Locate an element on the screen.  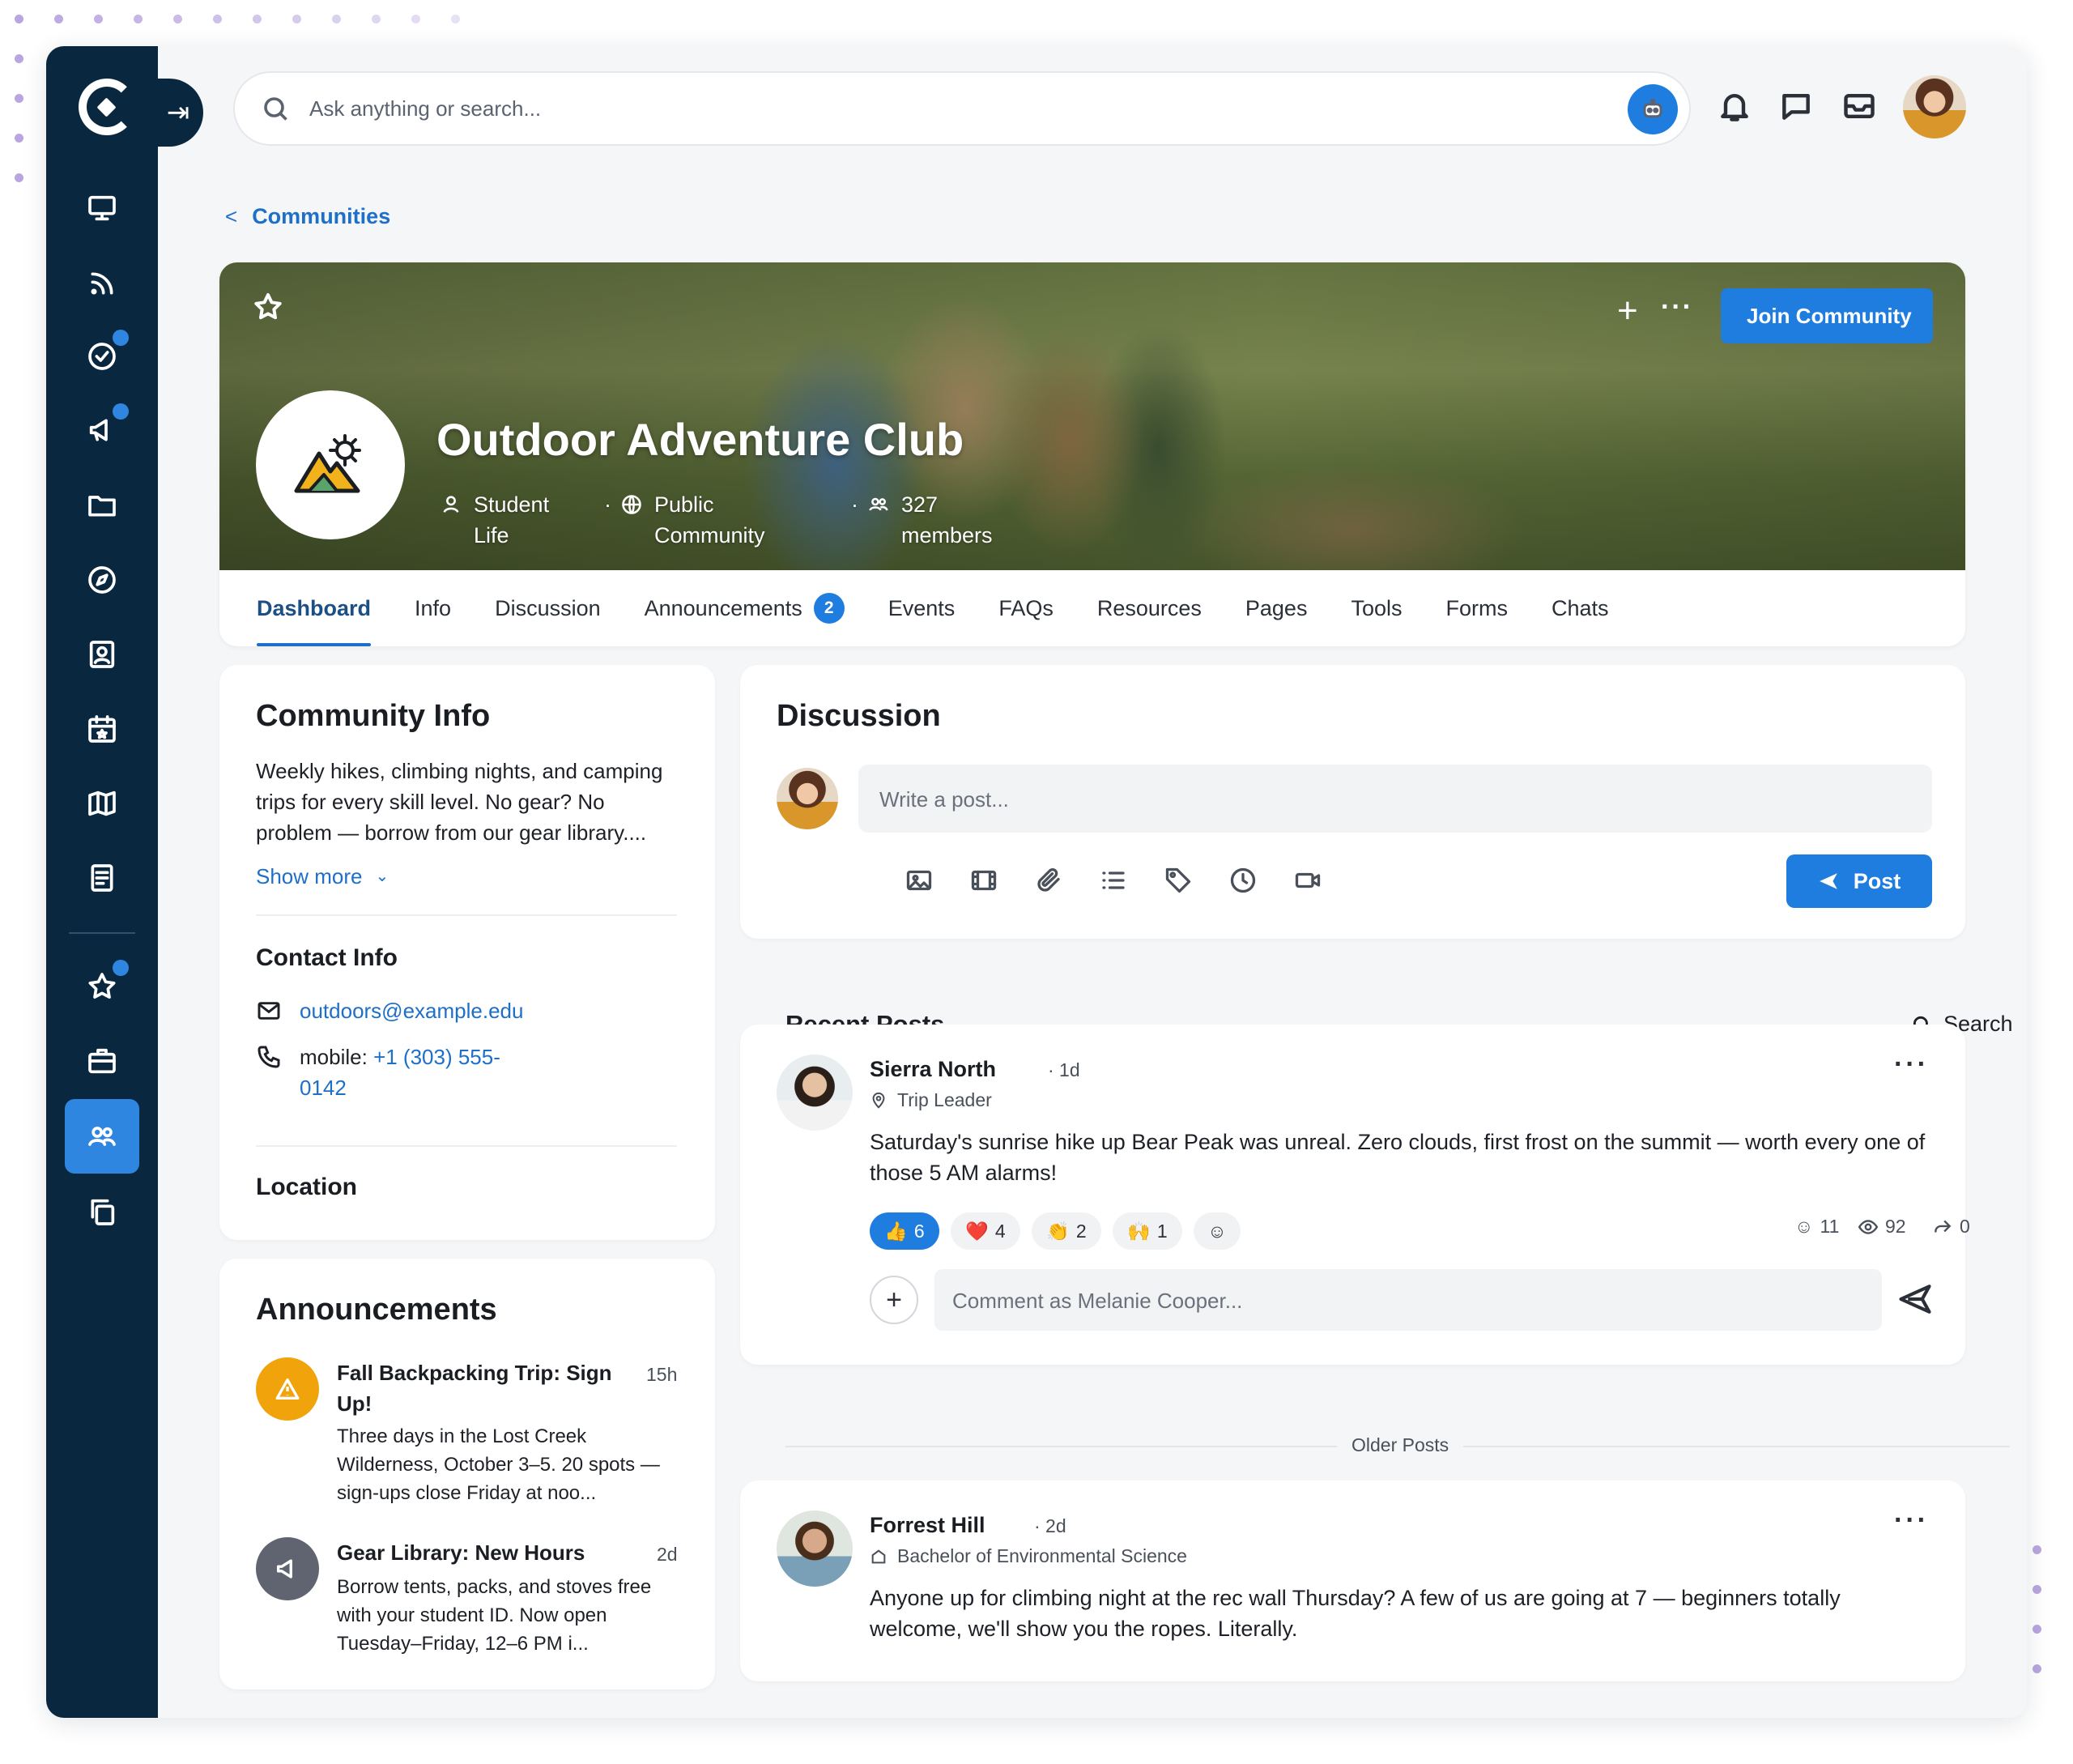
tab-events: Events is located at coordinates (922, 608).